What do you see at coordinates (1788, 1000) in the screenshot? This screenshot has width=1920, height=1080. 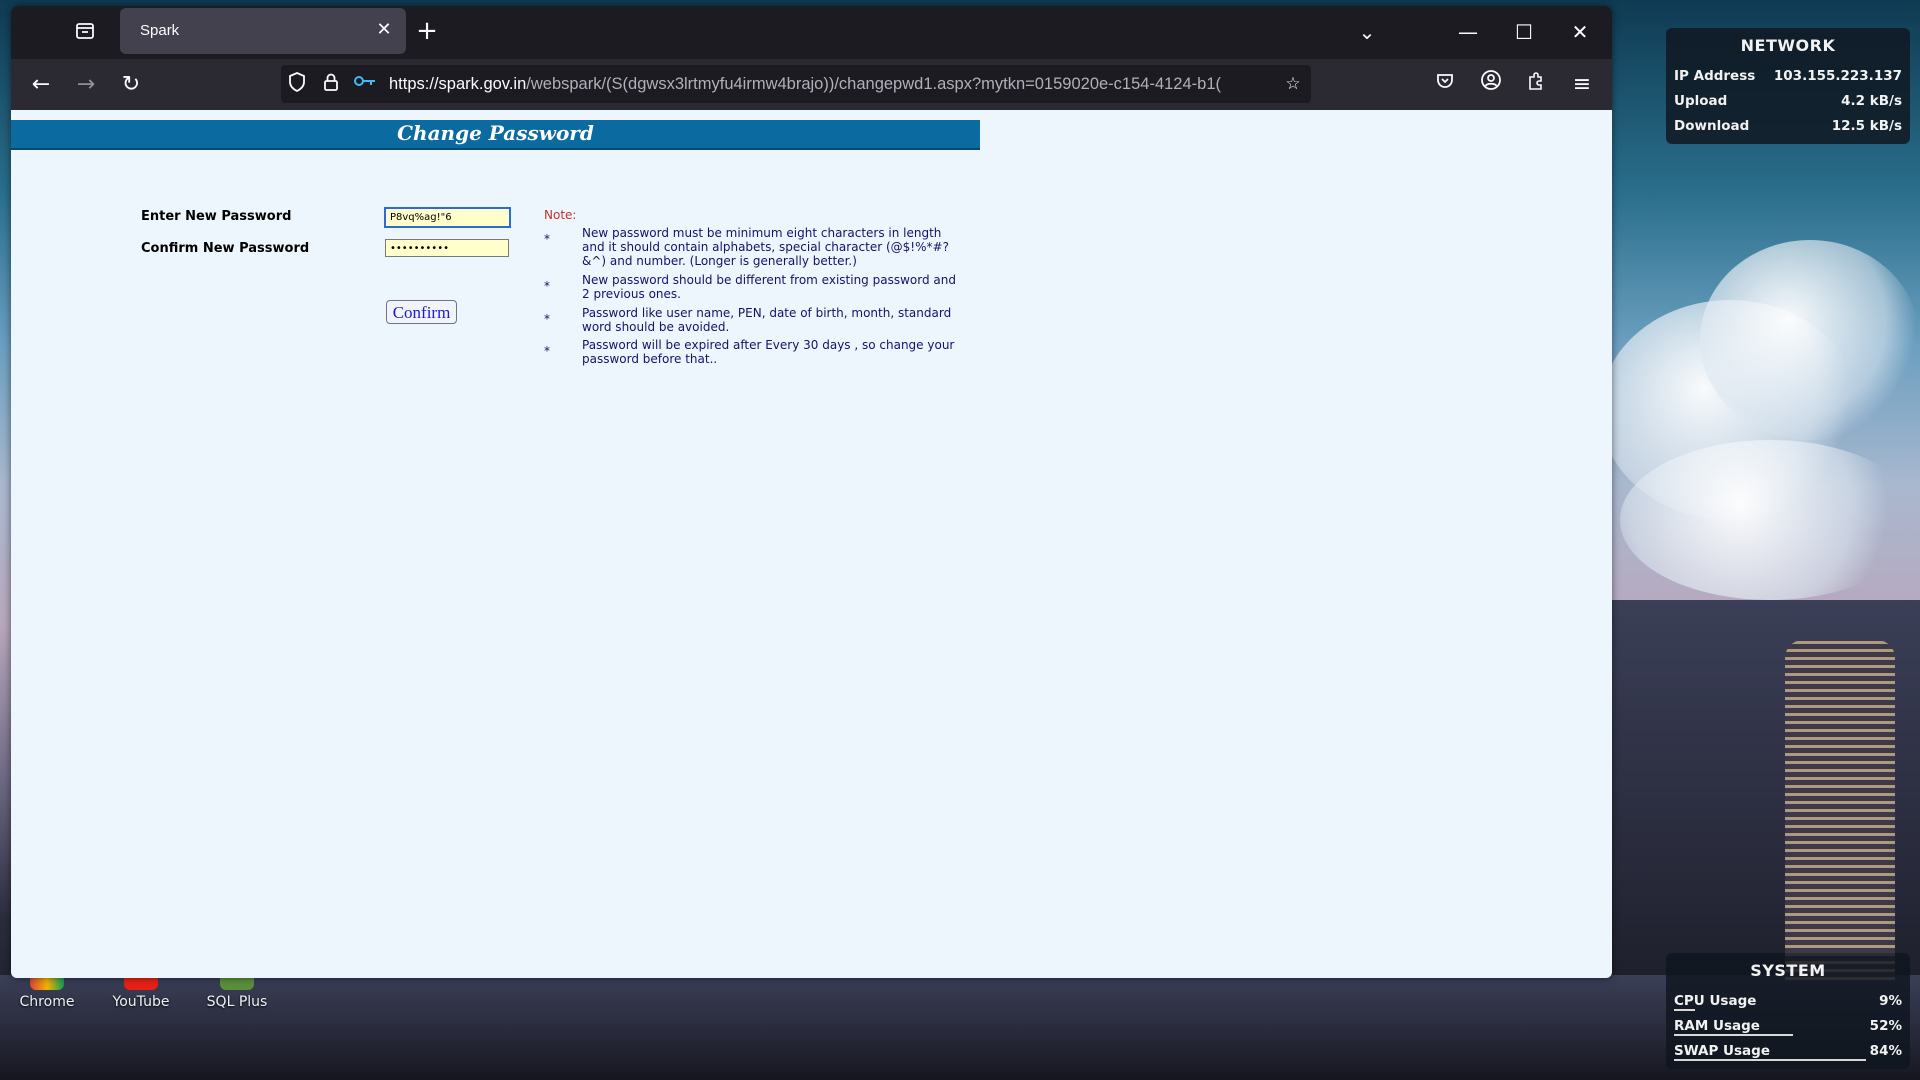 I see `system-row-cpu: CPU Usage 9%` at bounding box center [1788, 1000].